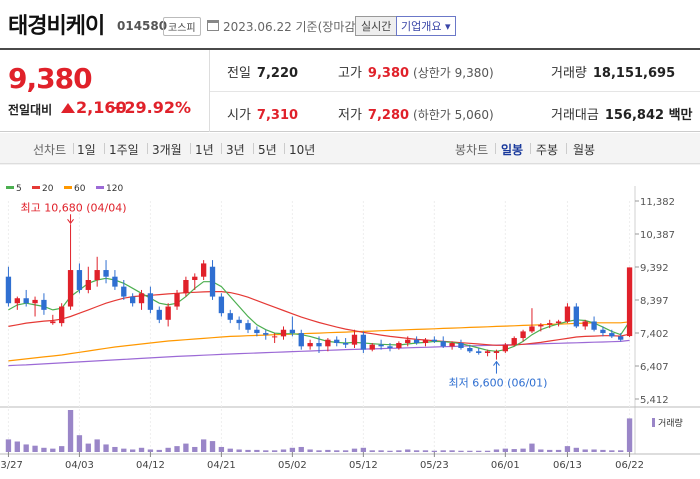 This screenshot has width=700, height=479. What do you see at coordinates (416, 71) in the screenshot?
I see `high-stat: 고가 9,380 (상한가 9,380)` at bounding box center [416, 71].